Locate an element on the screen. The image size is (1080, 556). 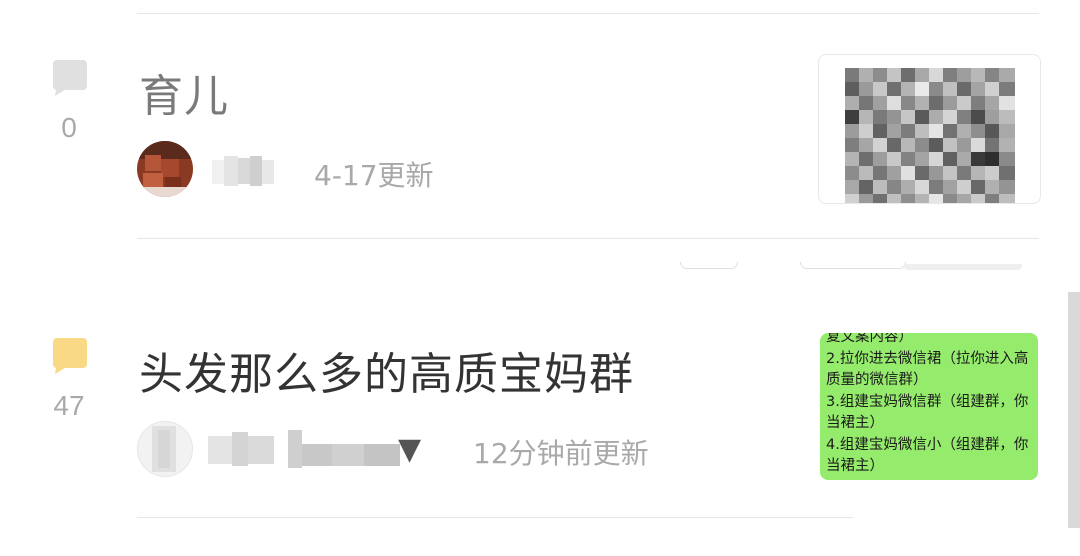
thumbnail-text-line: 3.组建宝妈微信群（组建群，你 is located at coordinates (927, 401).